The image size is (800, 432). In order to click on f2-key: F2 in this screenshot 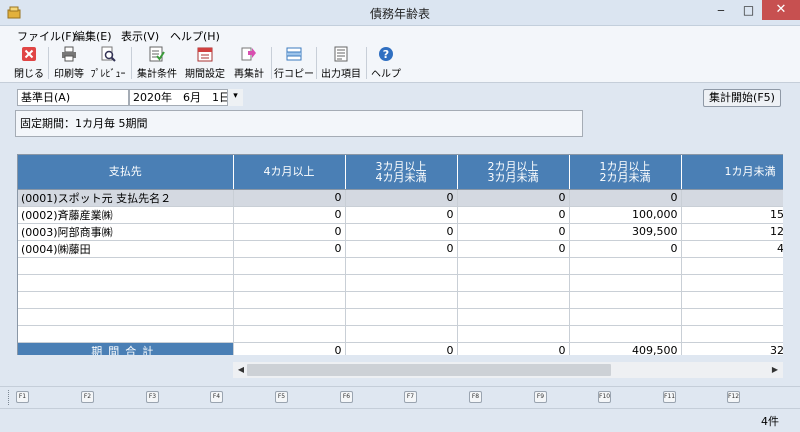, I will do `click(87, 397)`.